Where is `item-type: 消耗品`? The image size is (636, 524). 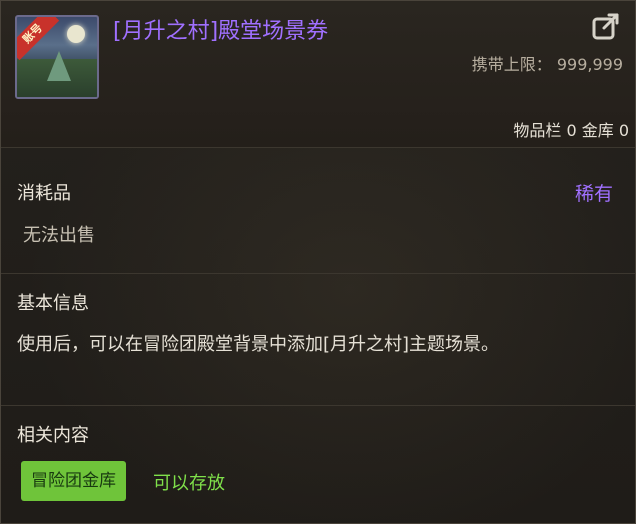
item-type: 消耗品 is located at coordinates (44, 193).